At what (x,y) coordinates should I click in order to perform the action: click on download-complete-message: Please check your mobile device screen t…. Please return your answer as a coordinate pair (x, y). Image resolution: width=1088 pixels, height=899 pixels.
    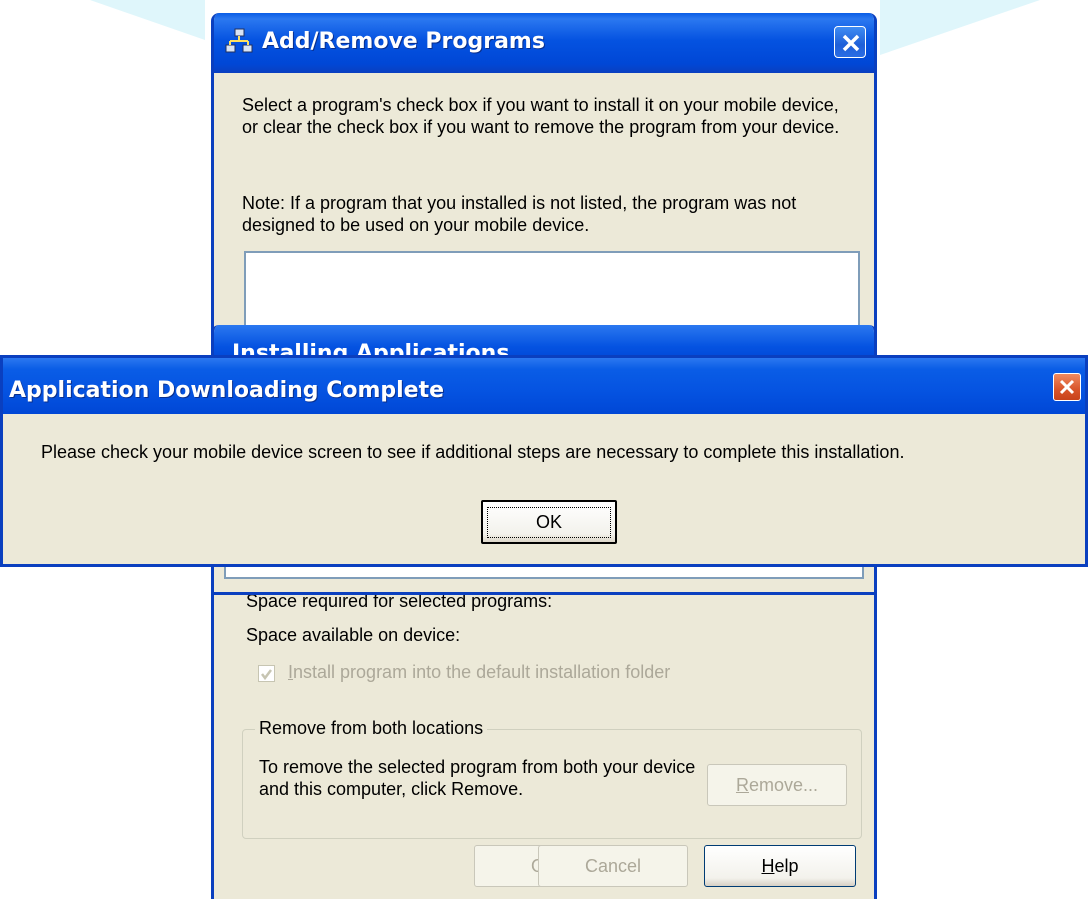
    Looking at the image, I should click on (473, 452).